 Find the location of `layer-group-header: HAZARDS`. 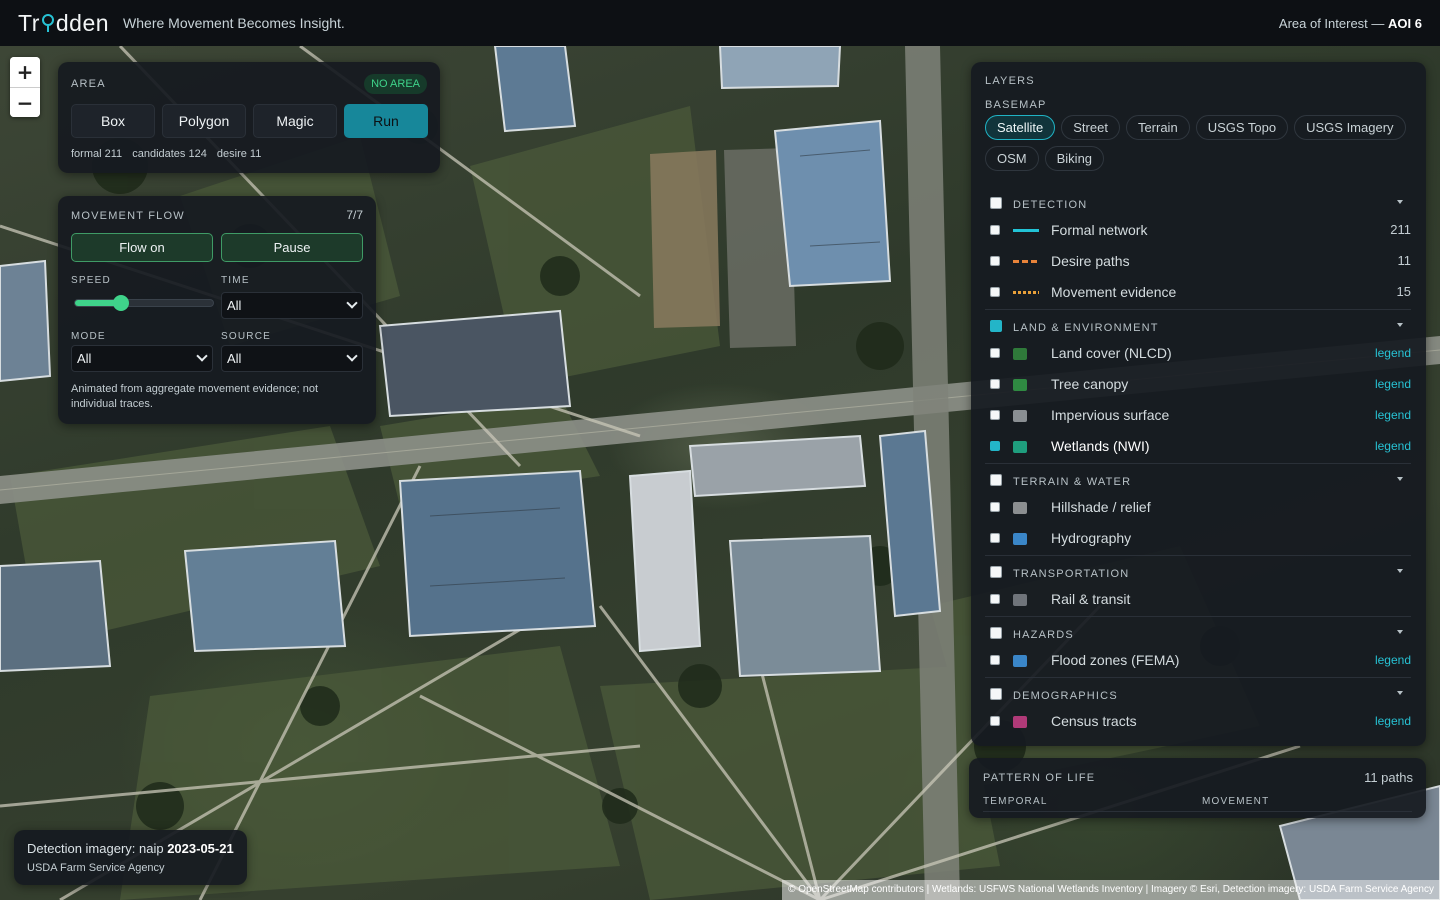

layer-group-header: HAZARDS is located at coordinates (1198, 635).